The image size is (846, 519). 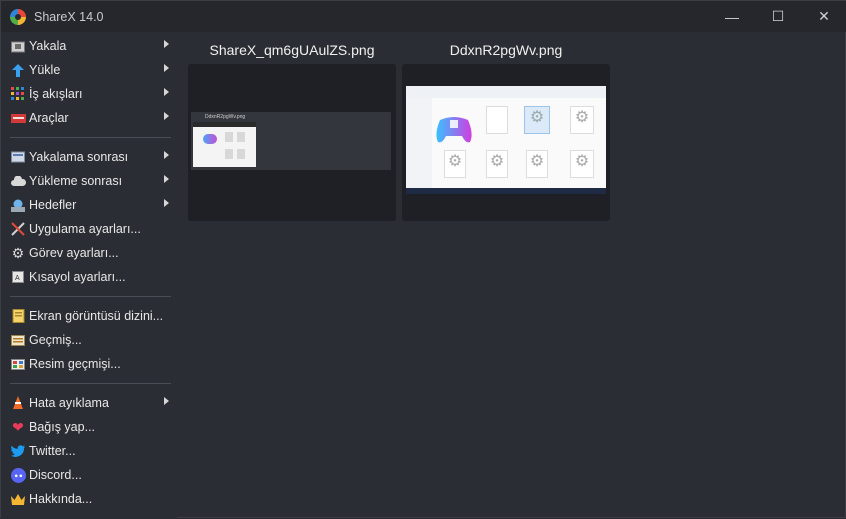 I want to click on menu-item-label: Yükle, so click(x=45, y=70).